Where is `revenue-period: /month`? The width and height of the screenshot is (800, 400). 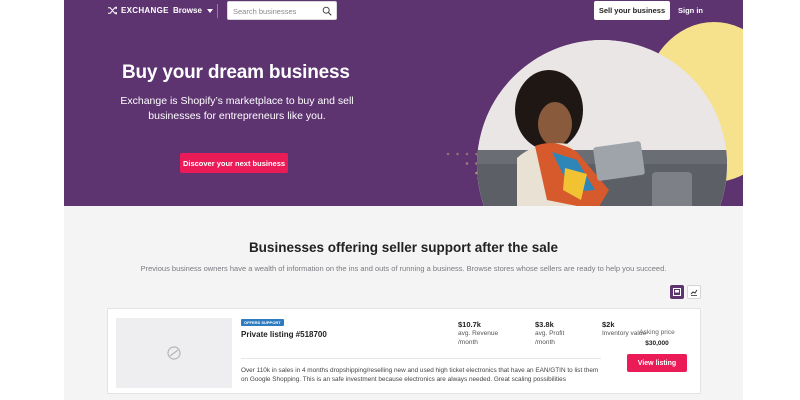
revenue-period: /month is located at coordinates (468, 342).